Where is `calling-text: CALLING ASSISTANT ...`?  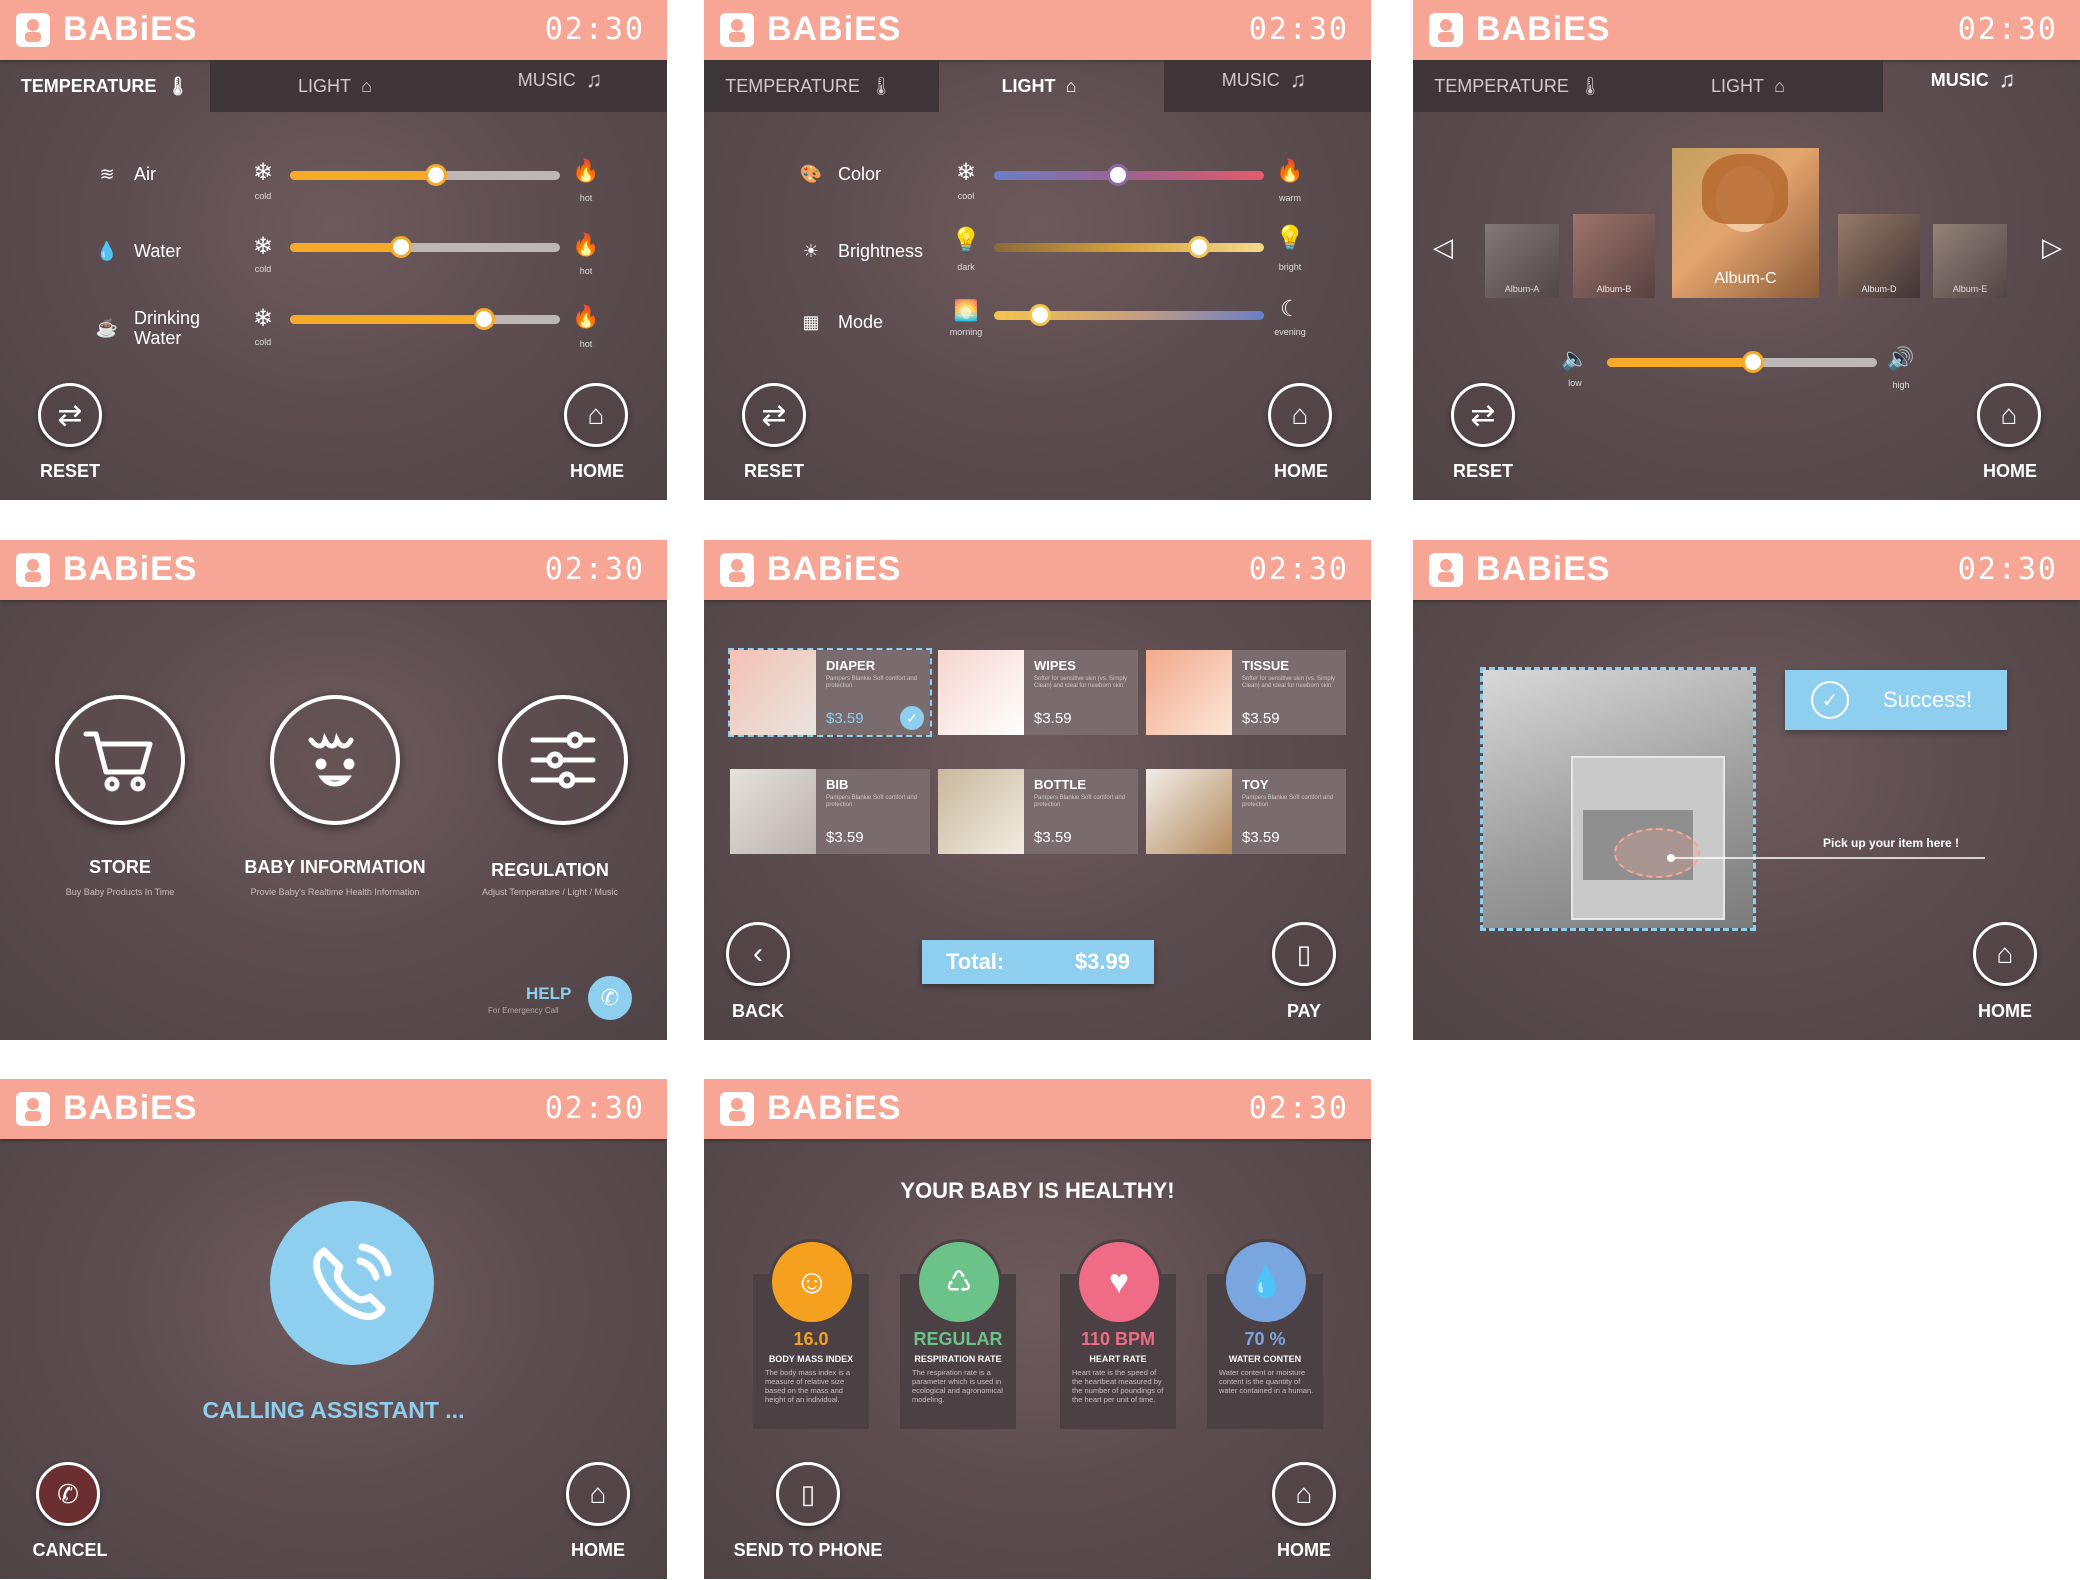 calling-text: CALLING ASSISTANT ... is located at coordinates (333, 1410).